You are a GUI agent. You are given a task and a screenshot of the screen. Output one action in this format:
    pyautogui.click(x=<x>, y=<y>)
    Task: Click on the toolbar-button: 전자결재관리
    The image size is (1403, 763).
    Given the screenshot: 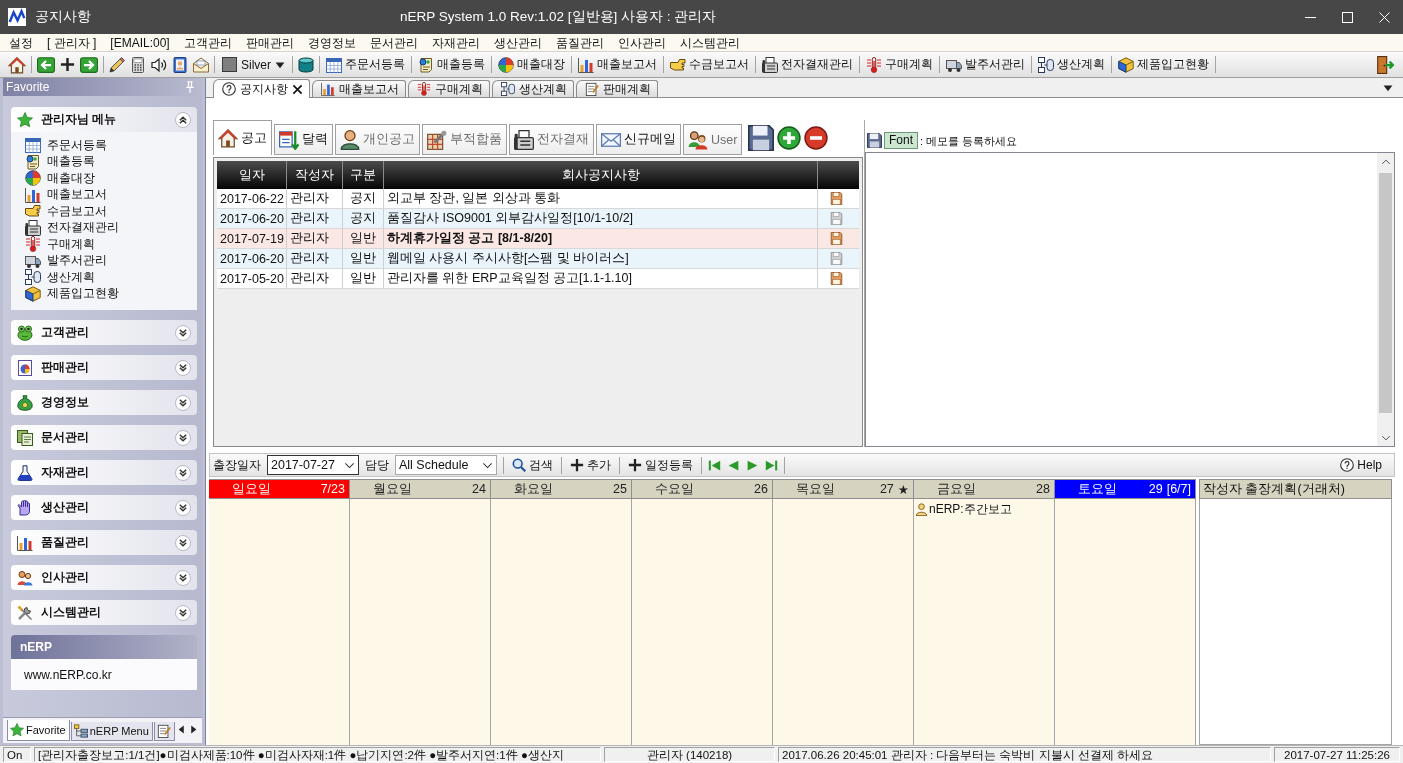 What is the action you would take?
    pyautogui.click(x=807, y=64)
    